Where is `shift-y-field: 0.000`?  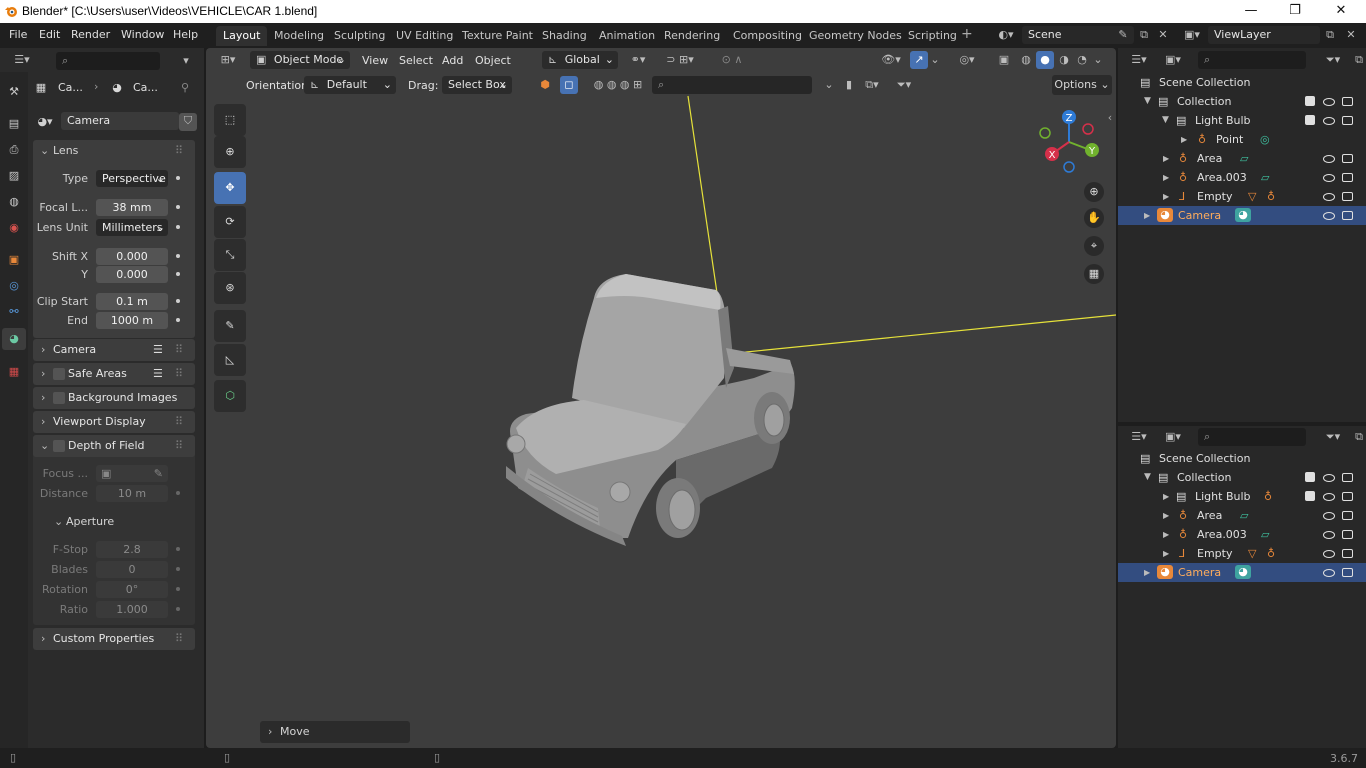 shift-y-field: 0.000 is located at coordinates (132, 274).